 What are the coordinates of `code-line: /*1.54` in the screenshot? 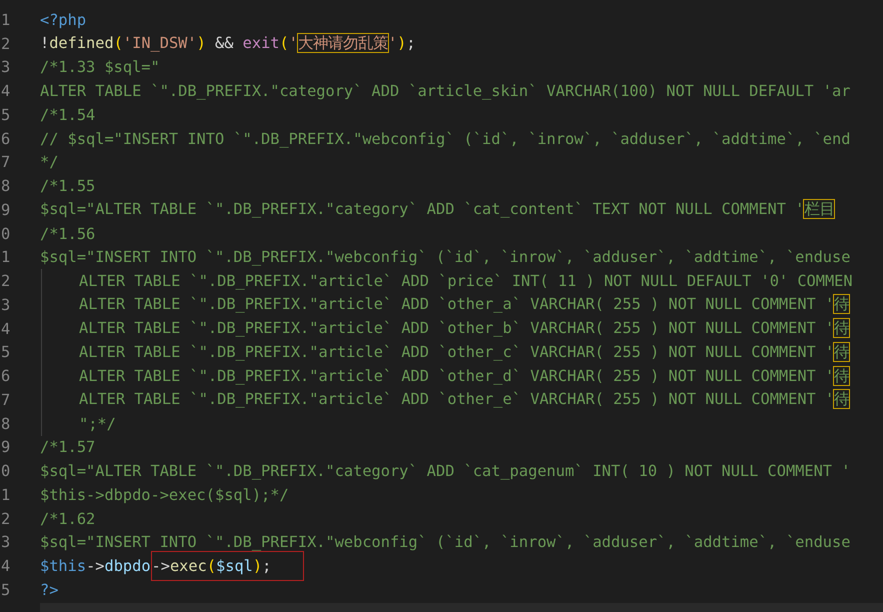 It's located at (68, 115).